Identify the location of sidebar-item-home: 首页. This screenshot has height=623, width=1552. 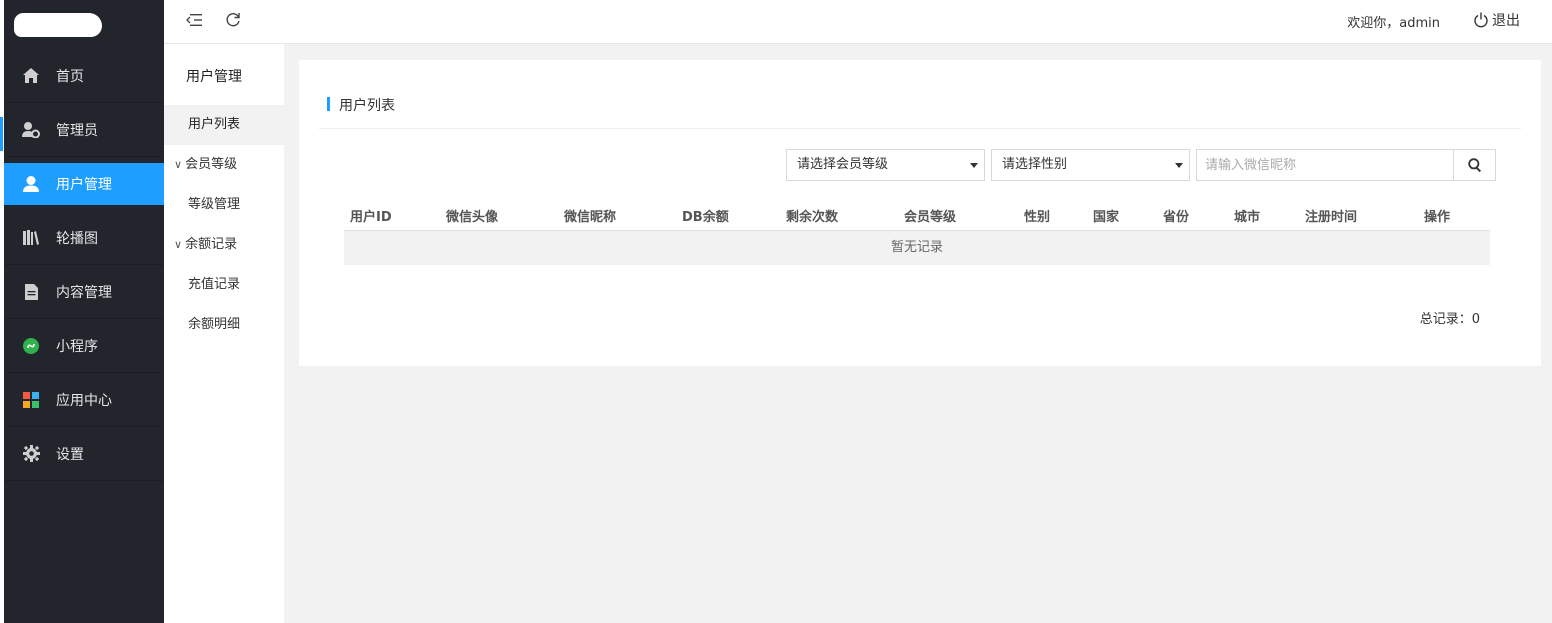
(84, 76).